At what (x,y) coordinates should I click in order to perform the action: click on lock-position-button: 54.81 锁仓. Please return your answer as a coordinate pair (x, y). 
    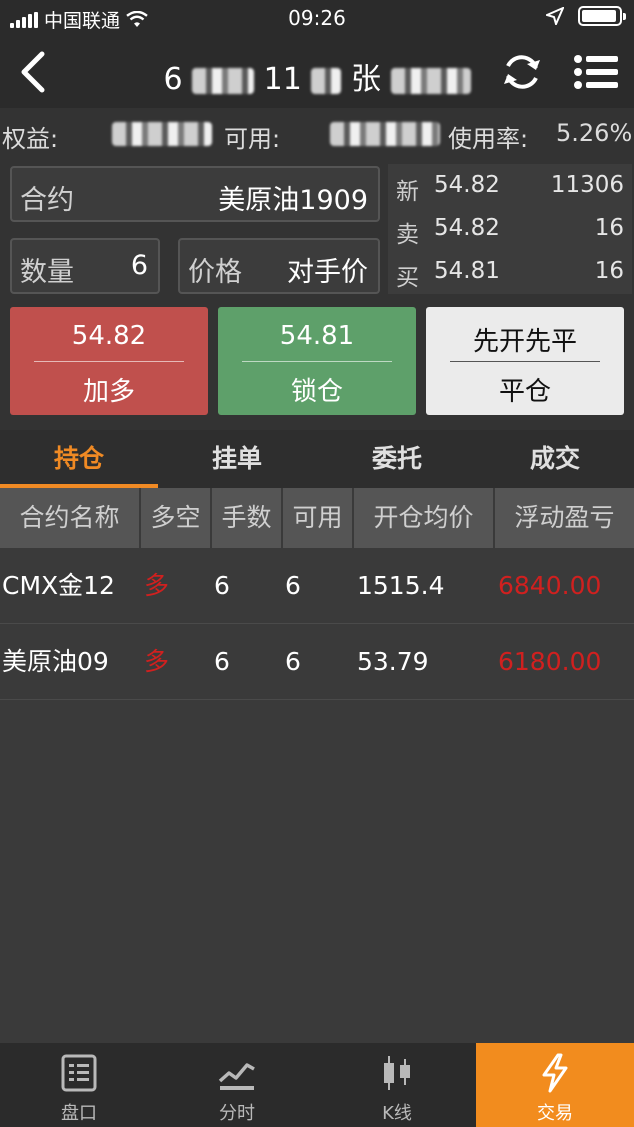
    Looking at the image, I should click on (317, 361).